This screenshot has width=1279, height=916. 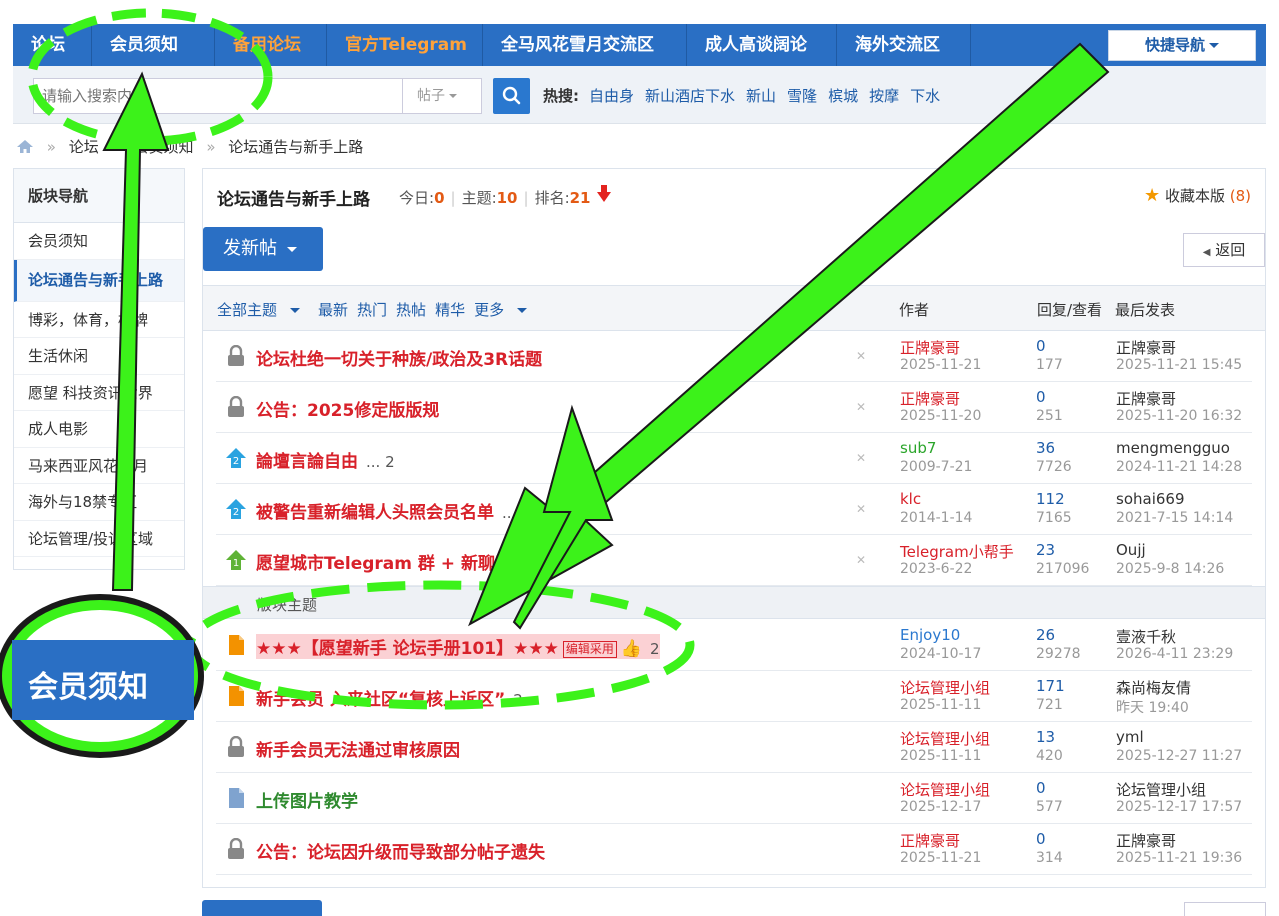 What do you see at coordinates (99, 320) in the screenshot?
I see `sidebar-item-gambling: 博彩，体育，棋牌` at bounding box center [99, 320].